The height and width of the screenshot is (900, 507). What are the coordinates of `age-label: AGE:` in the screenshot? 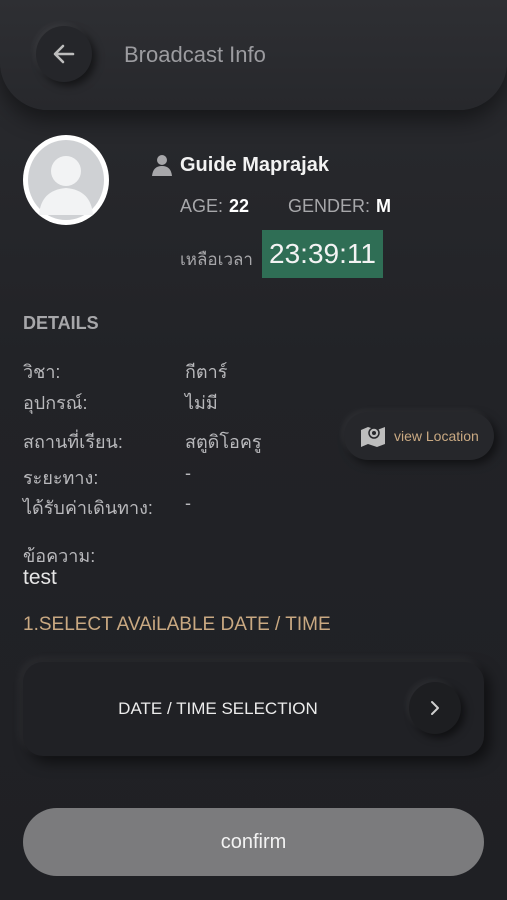 It's located at (202, 206).